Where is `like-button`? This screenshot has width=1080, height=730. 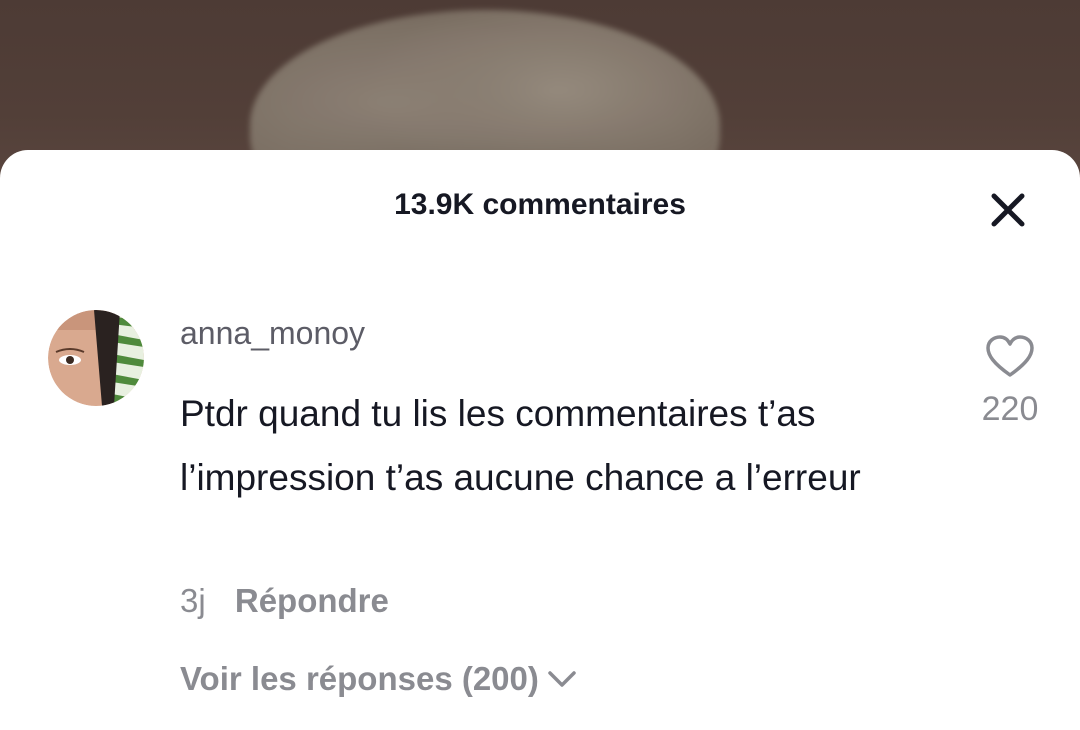
like-button is located at coordinates (1010, 357).